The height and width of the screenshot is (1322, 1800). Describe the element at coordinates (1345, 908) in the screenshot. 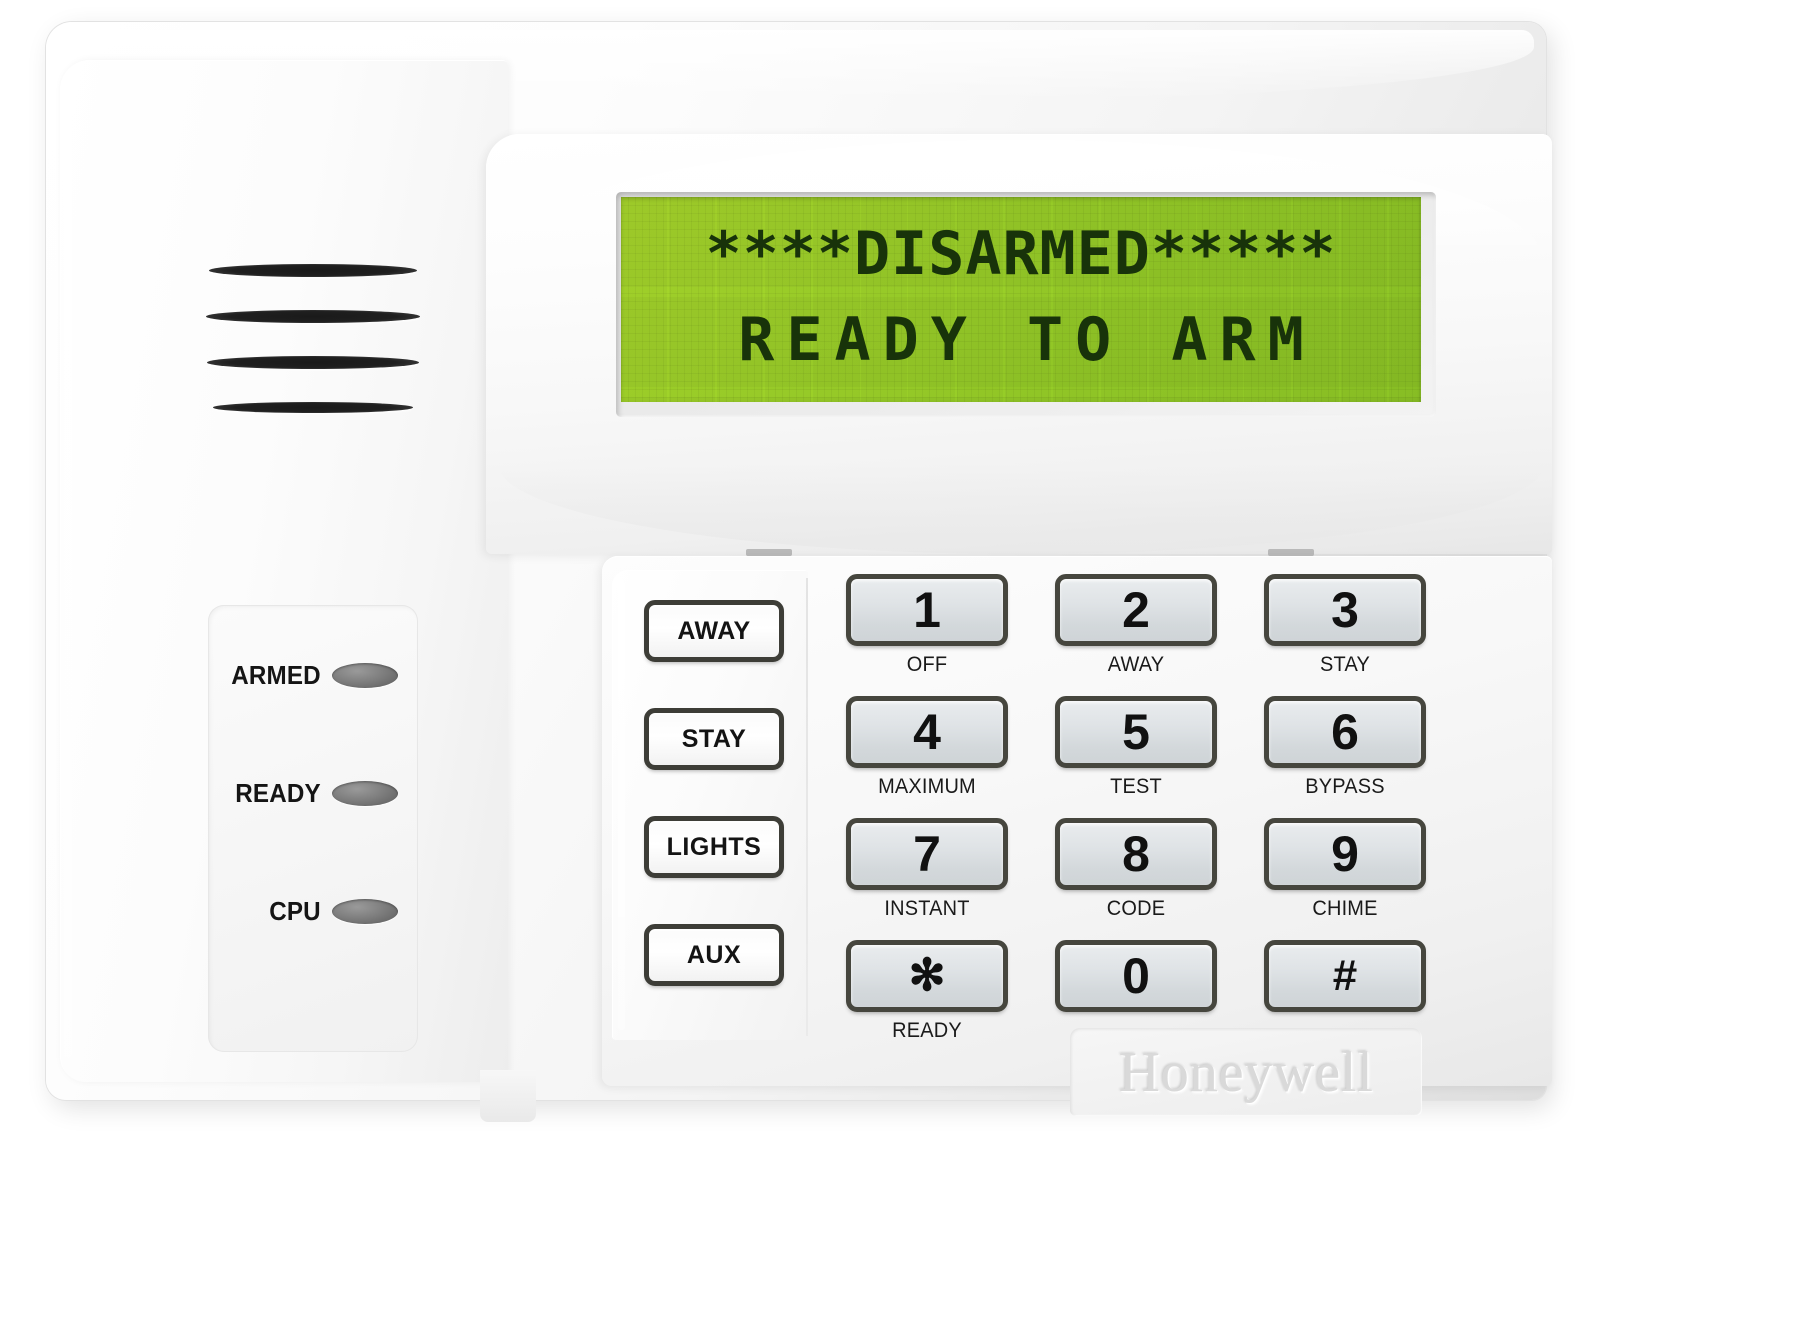

I see `keypad-sublabel-chime: CHIME` at that location.